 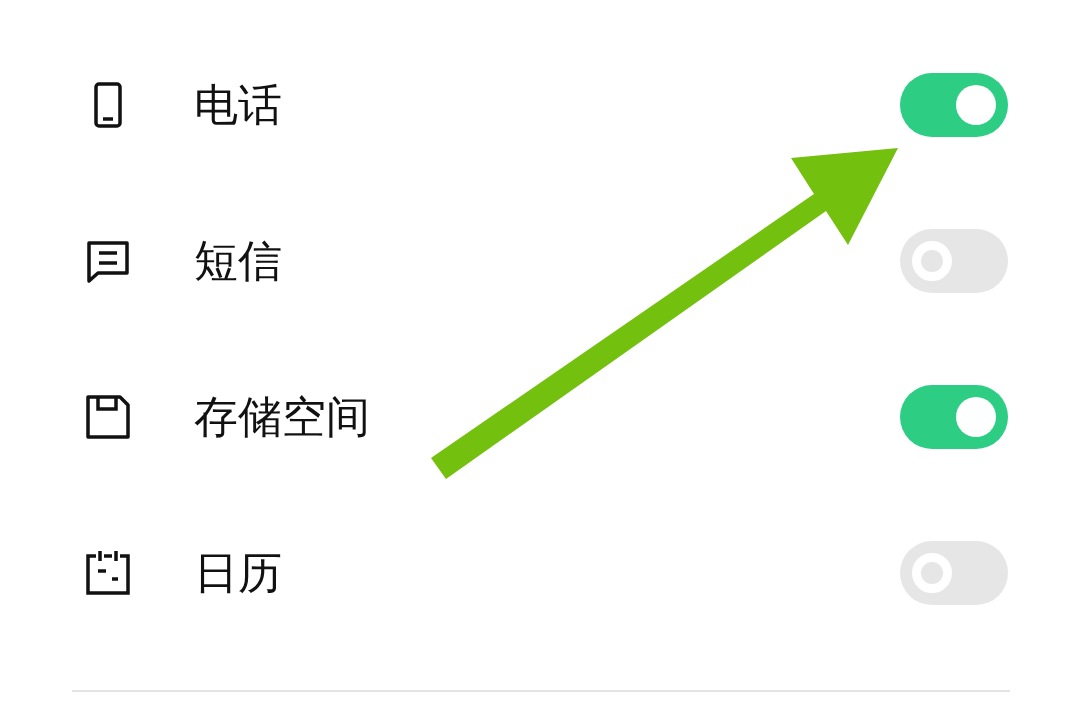 I want to click on permission-label: 日历, so click(x=238, y=572).